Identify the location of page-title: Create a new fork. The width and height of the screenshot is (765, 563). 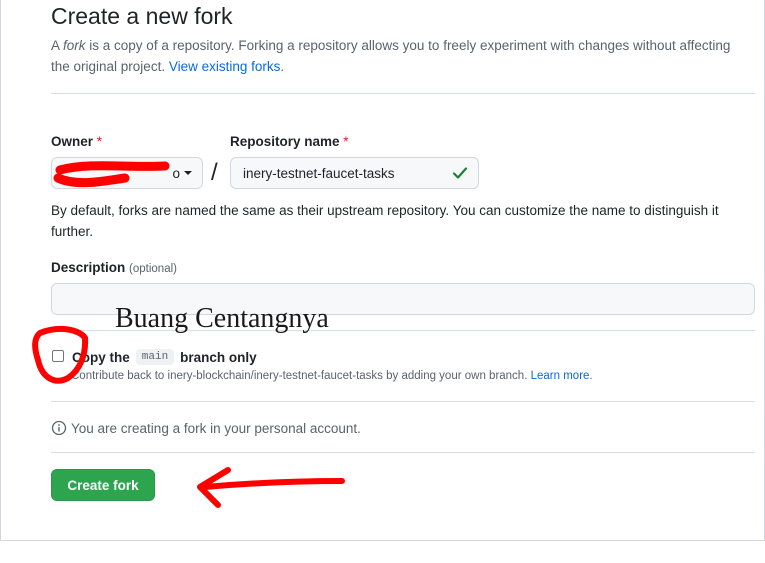
(142, 16).